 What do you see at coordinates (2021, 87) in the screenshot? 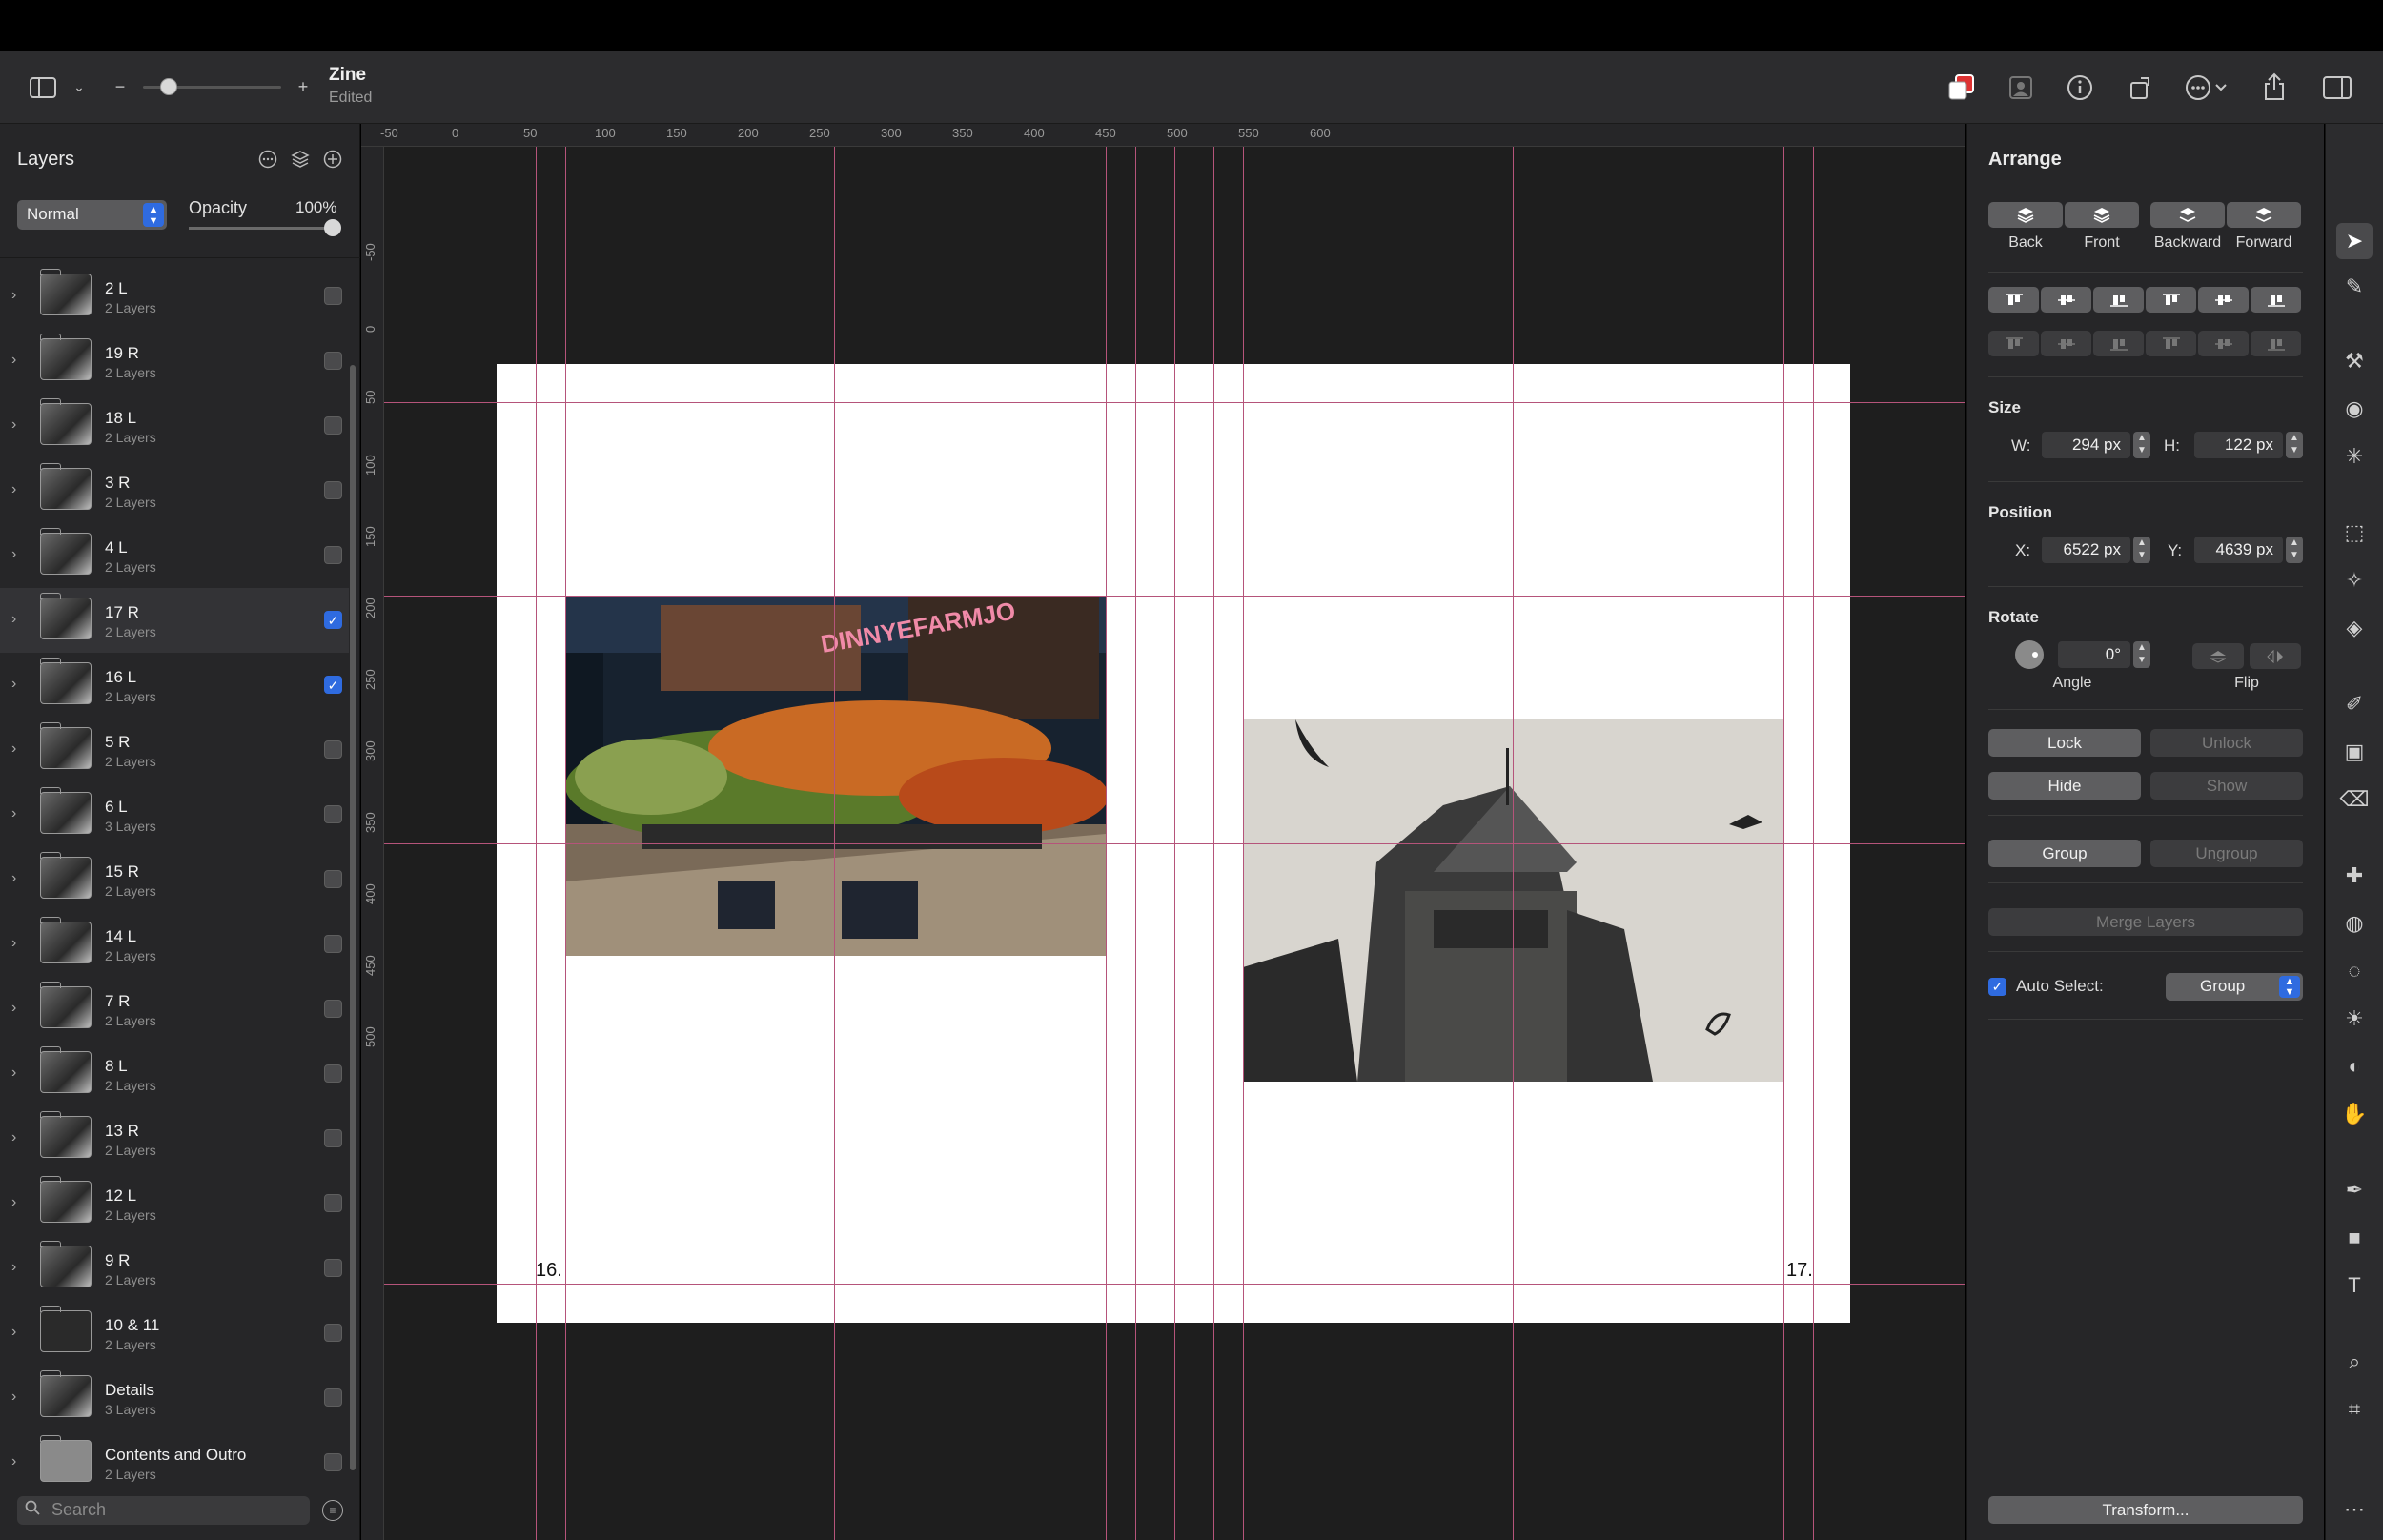
I see `mask-icon` at bounding box center [2021, 87].